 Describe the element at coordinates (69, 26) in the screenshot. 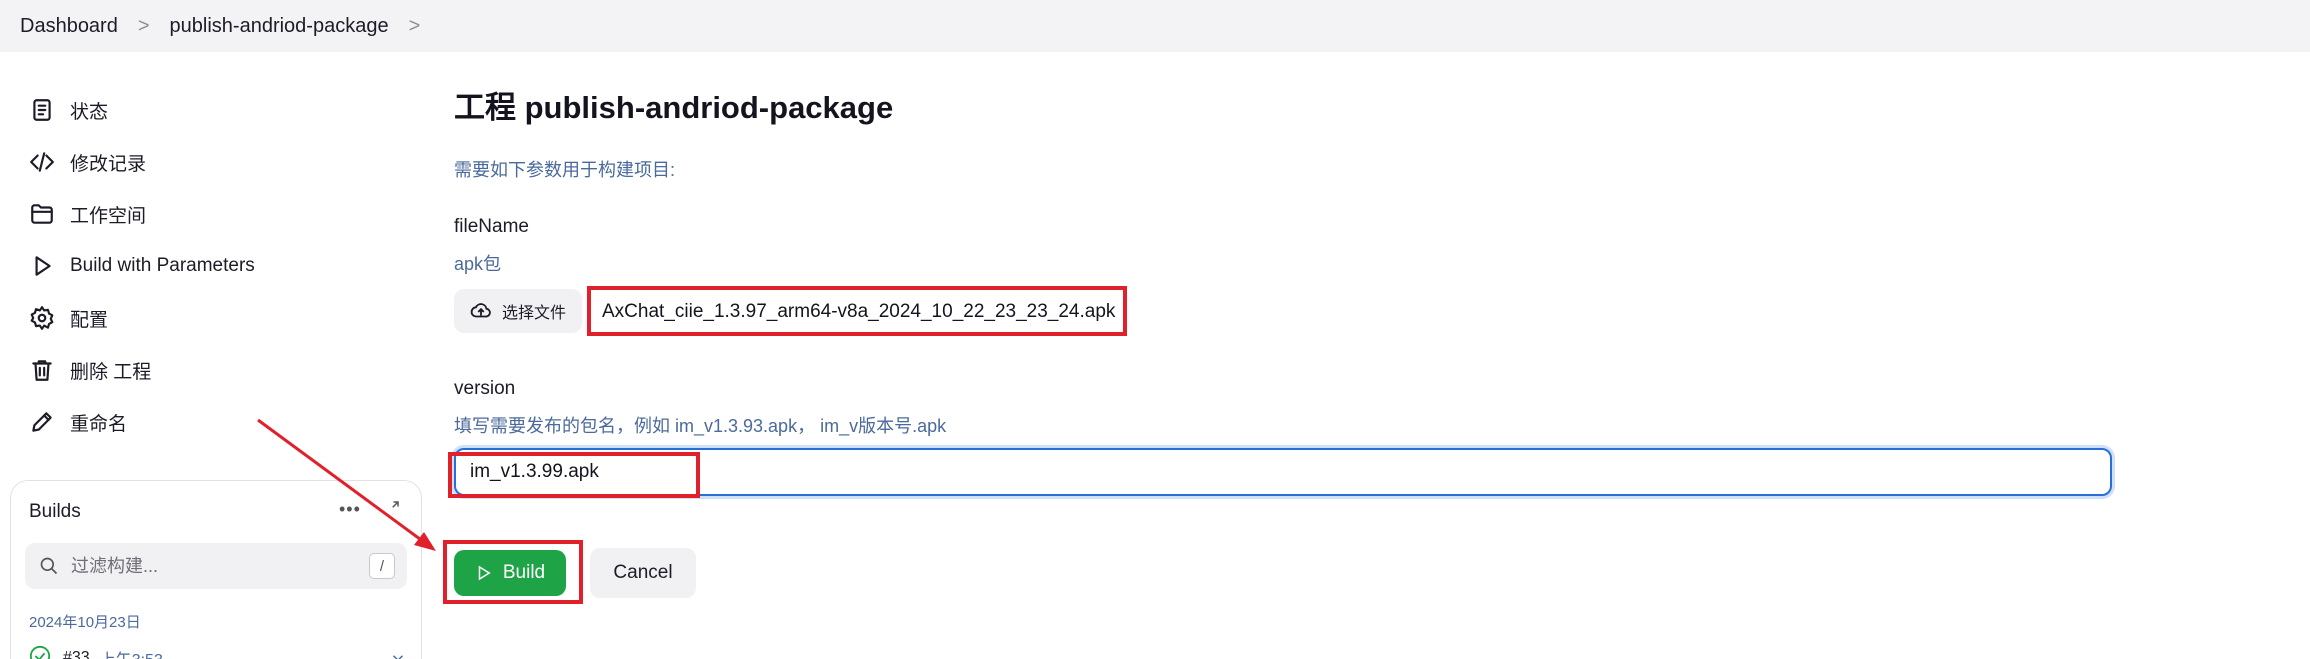

I see `breadcrumb-dashboard: Dashboard` at that location.